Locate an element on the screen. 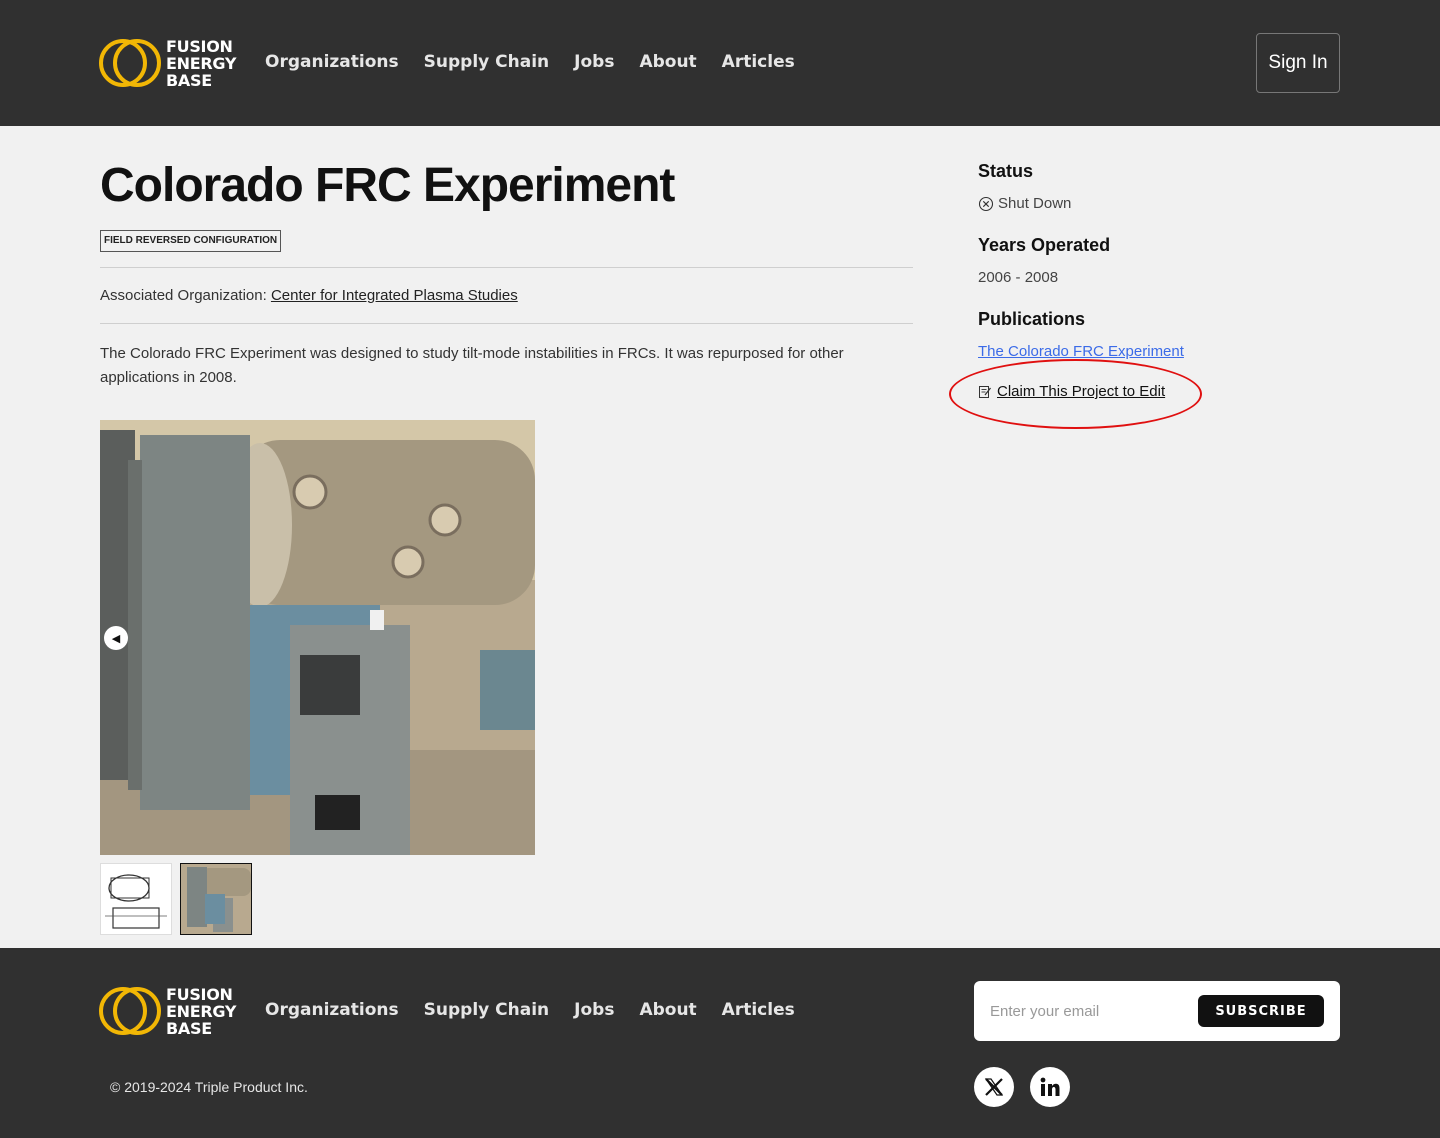  footer-nav-about: About is located at coordinates (667, 1010).